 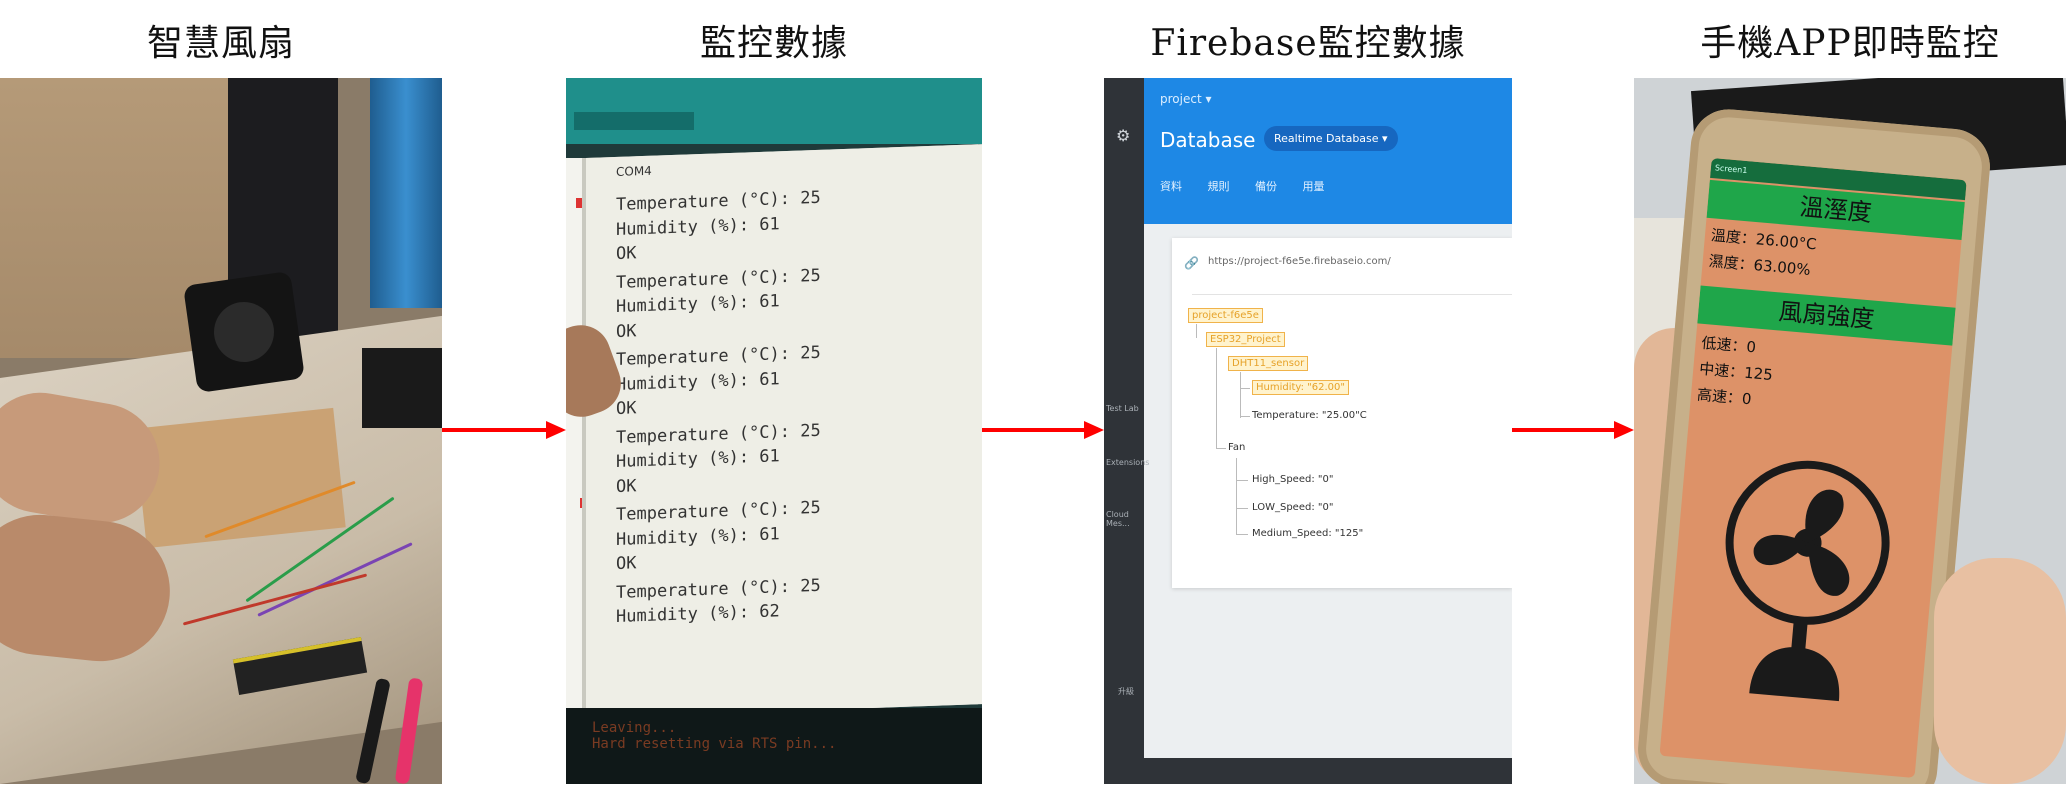 What do you see at coordinates (1268, 363) in the screenshot?
I see `tree-node-sensor: DHT11_sensor` at bounding box center [1268, 363].